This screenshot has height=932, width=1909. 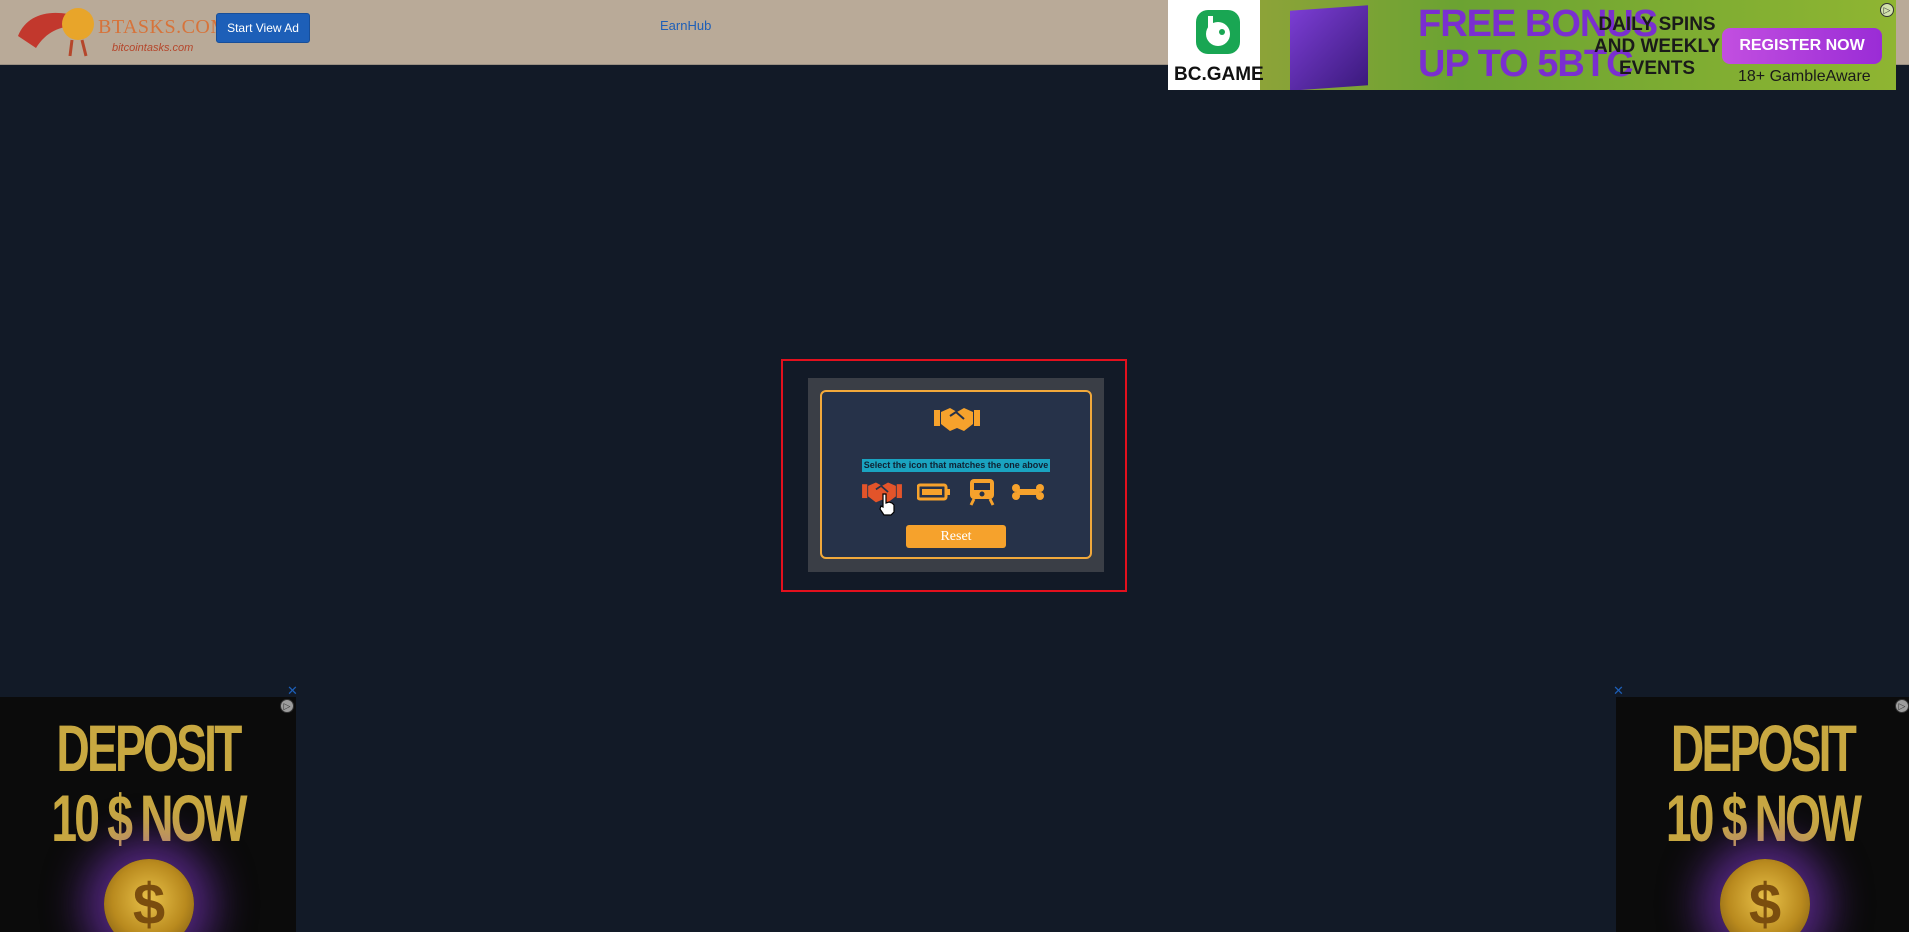 I want to click on tagline-line1: DAILY SPINS, so click(x=1657, y=24).